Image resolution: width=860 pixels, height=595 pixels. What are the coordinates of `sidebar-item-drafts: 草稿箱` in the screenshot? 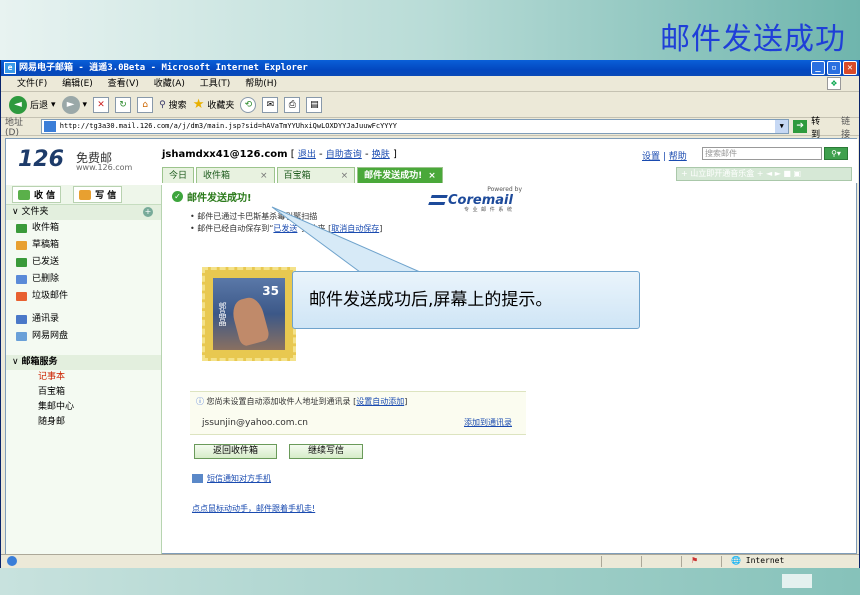 It's located at (83, 245).